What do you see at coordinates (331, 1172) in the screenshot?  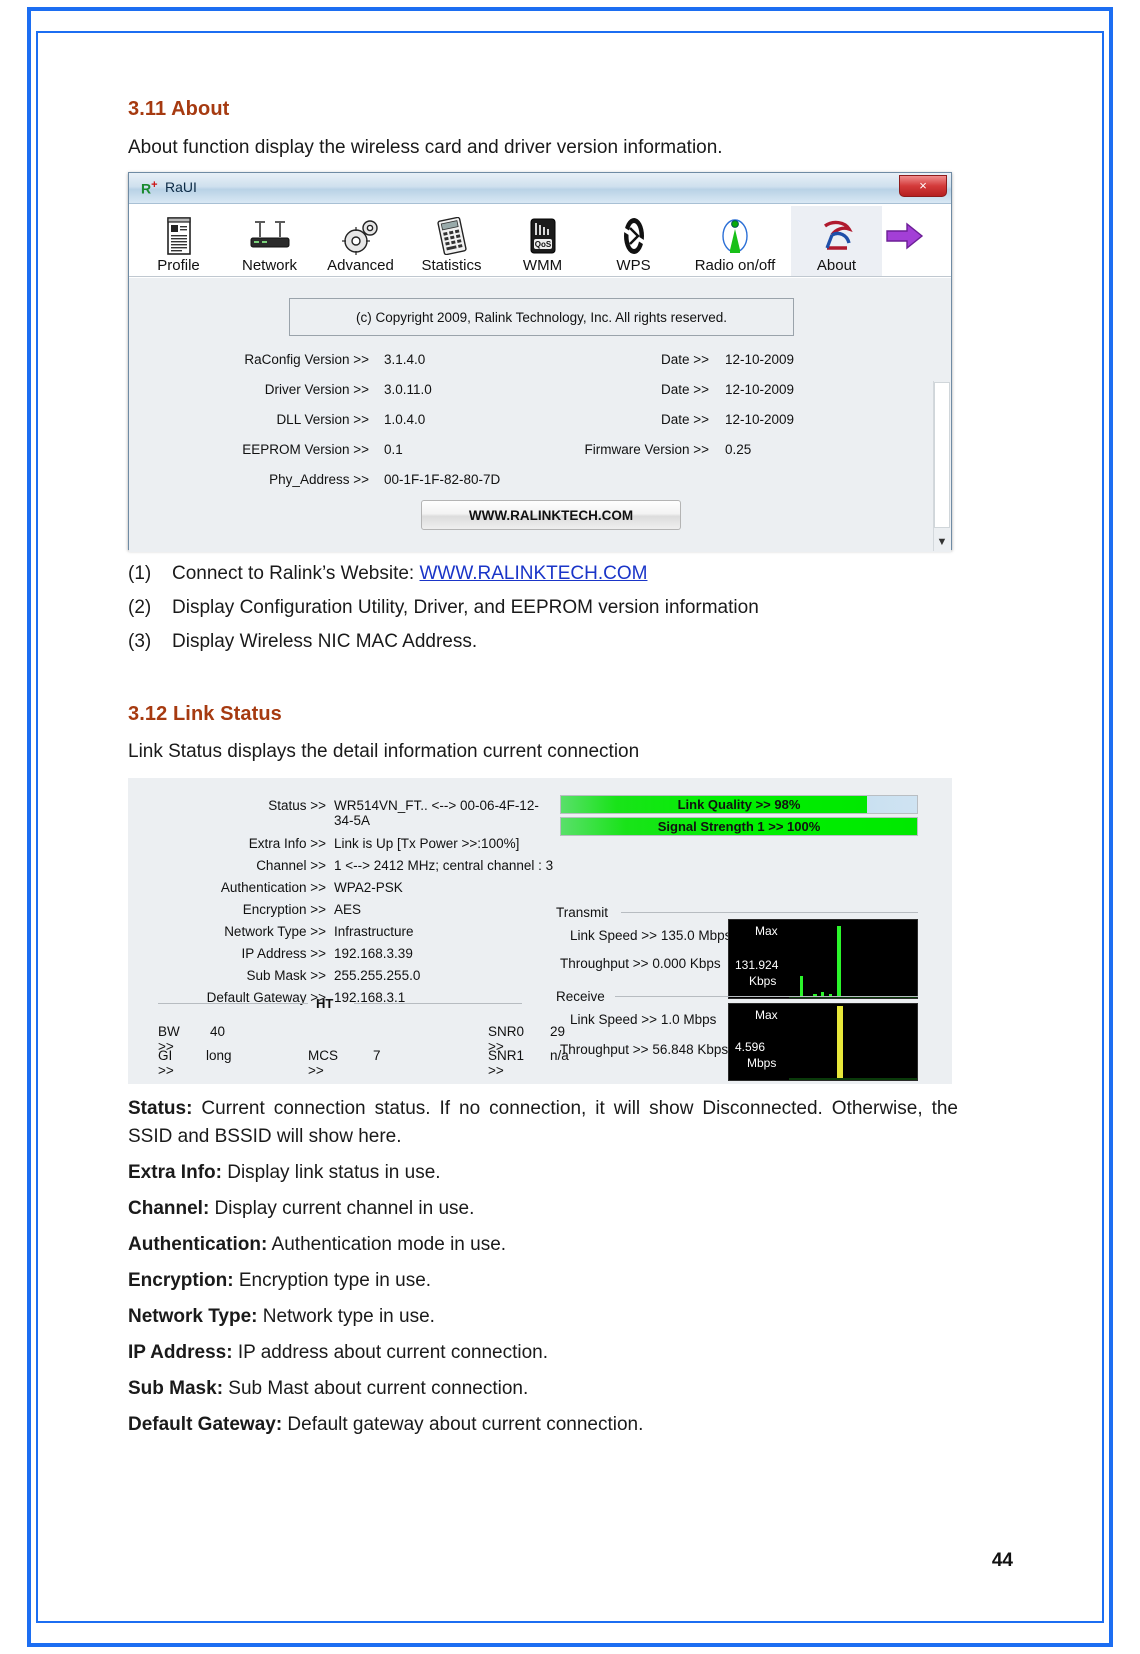 I see `definition-desc: Display link status in use.` at bounding box center [331, 1172].